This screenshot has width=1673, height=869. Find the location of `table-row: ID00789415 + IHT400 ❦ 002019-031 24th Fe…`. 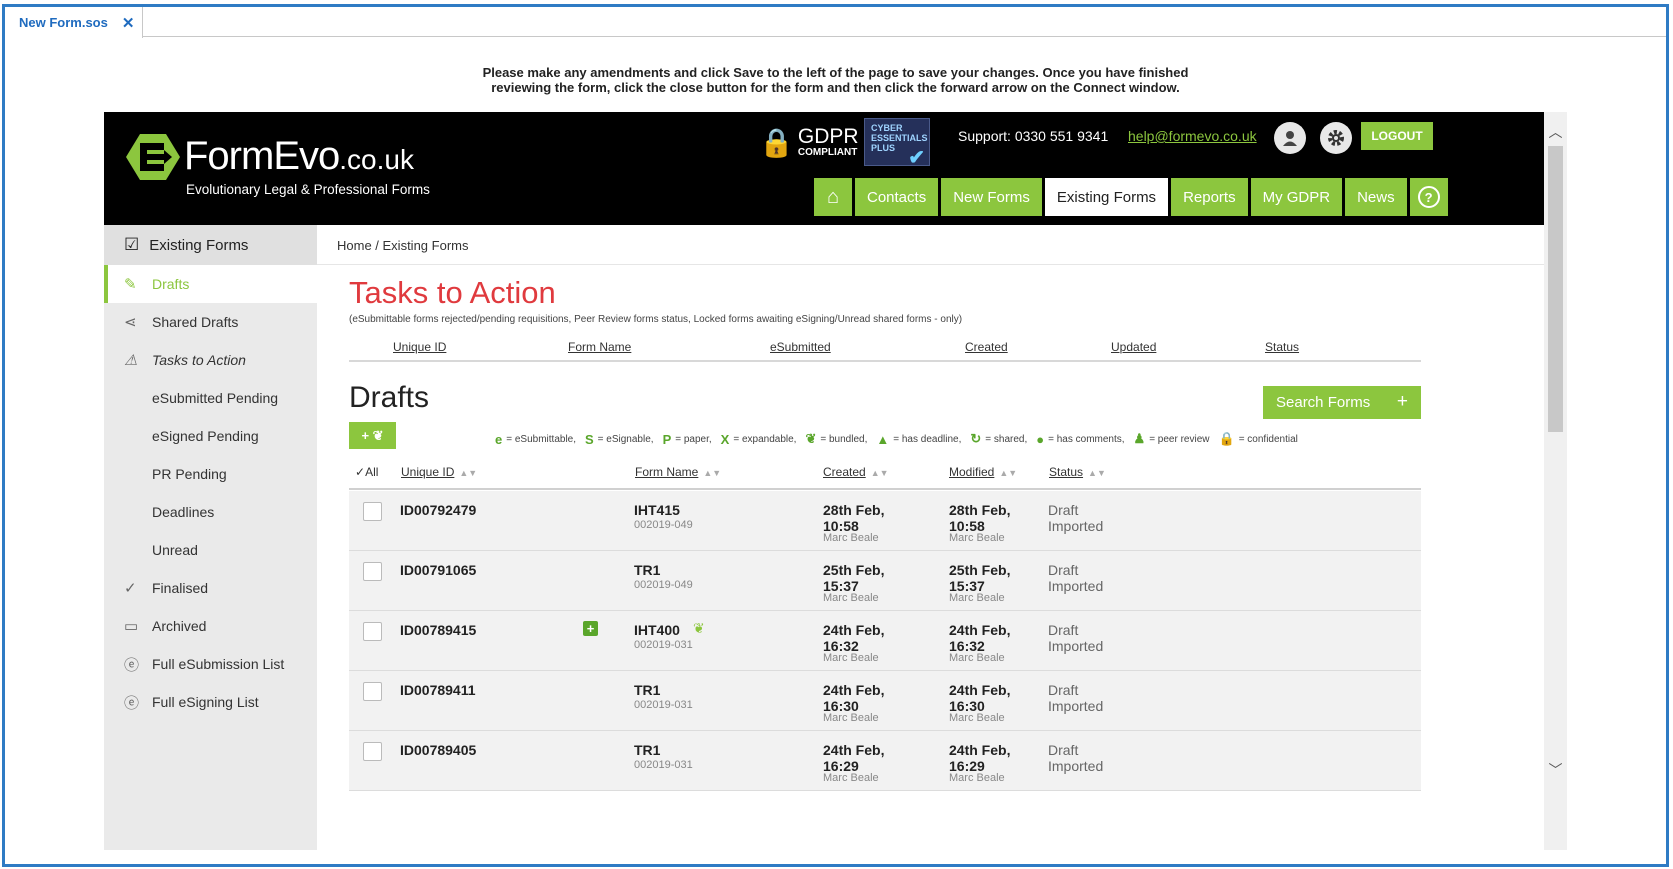

table-row: ID00789415 + IHT400 ❦ 002019-031 24th Fe… is located at coordinates (885, 641).